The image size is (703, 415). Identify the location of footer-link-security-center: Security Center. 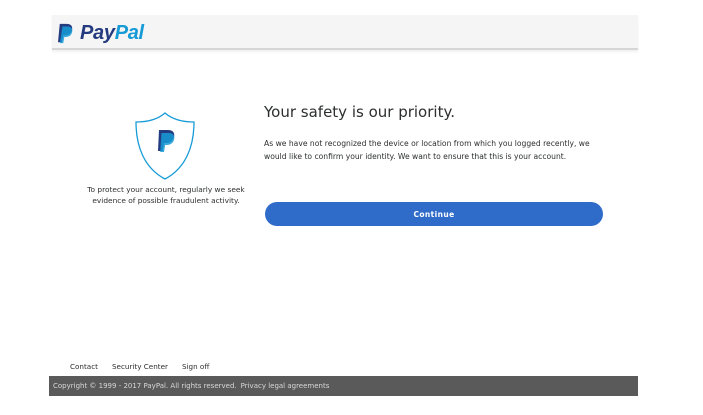
(140, 366).